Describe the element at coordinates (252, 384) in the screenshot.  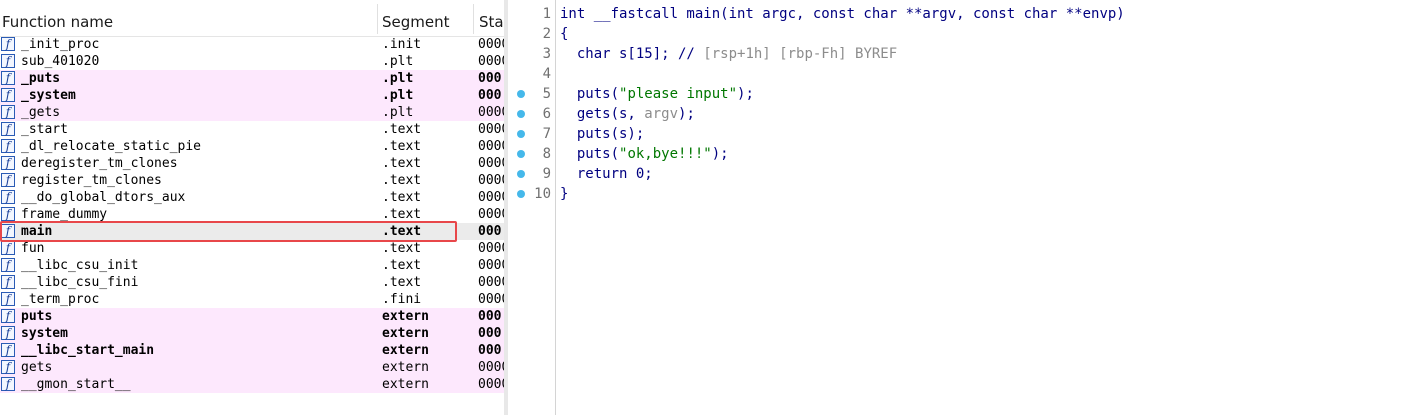
I see `function-row-gmon-start--: f __gmon_start__ extern 0000` at that location.